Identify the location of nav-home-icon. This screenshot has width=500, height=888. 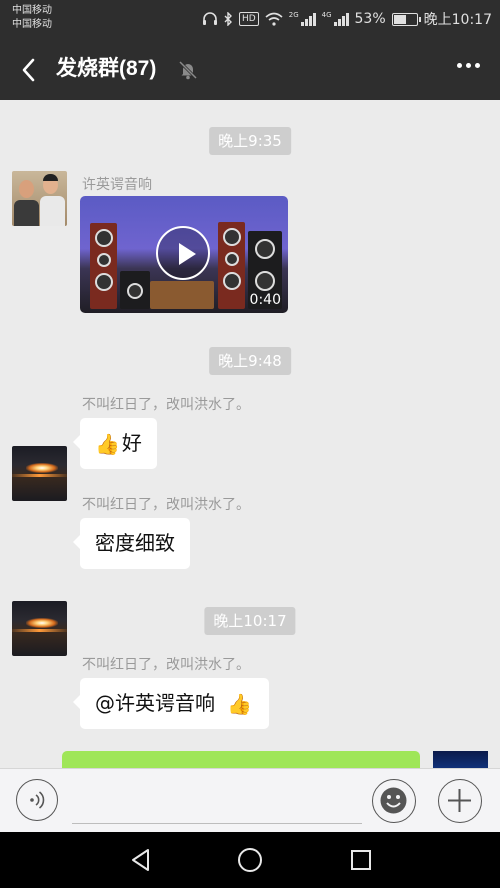
(250, 860).